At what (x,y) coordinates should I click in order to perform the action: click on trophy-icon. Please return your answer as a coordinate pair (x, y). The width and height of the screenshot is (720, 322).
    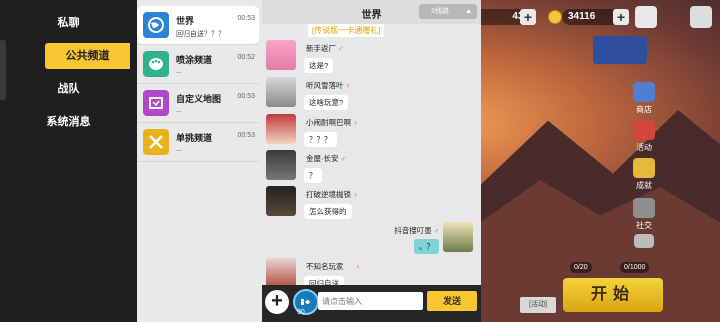
    Looking at the image, I should click on (644, 168).